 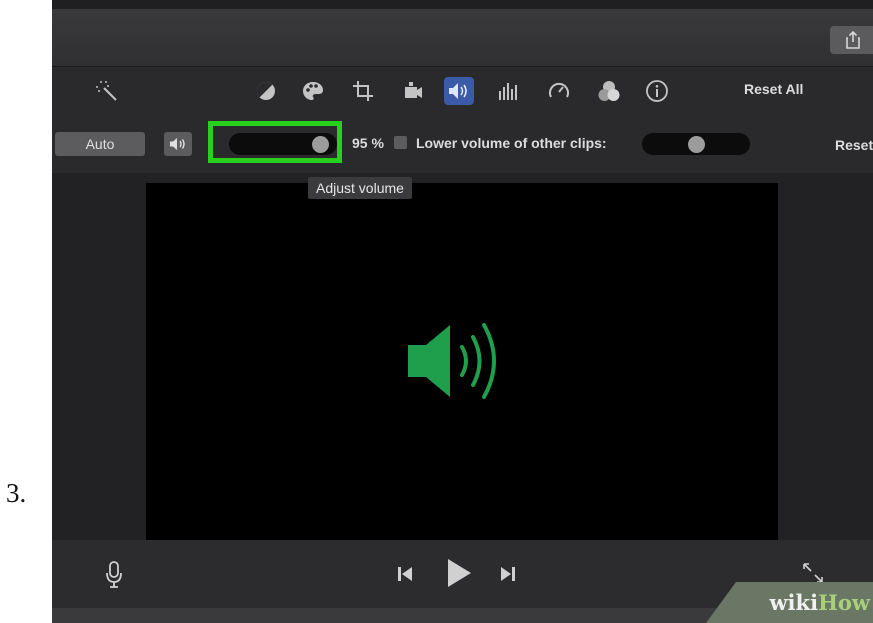 I want to click on color-palette-icon, so click(x=313, y=91).